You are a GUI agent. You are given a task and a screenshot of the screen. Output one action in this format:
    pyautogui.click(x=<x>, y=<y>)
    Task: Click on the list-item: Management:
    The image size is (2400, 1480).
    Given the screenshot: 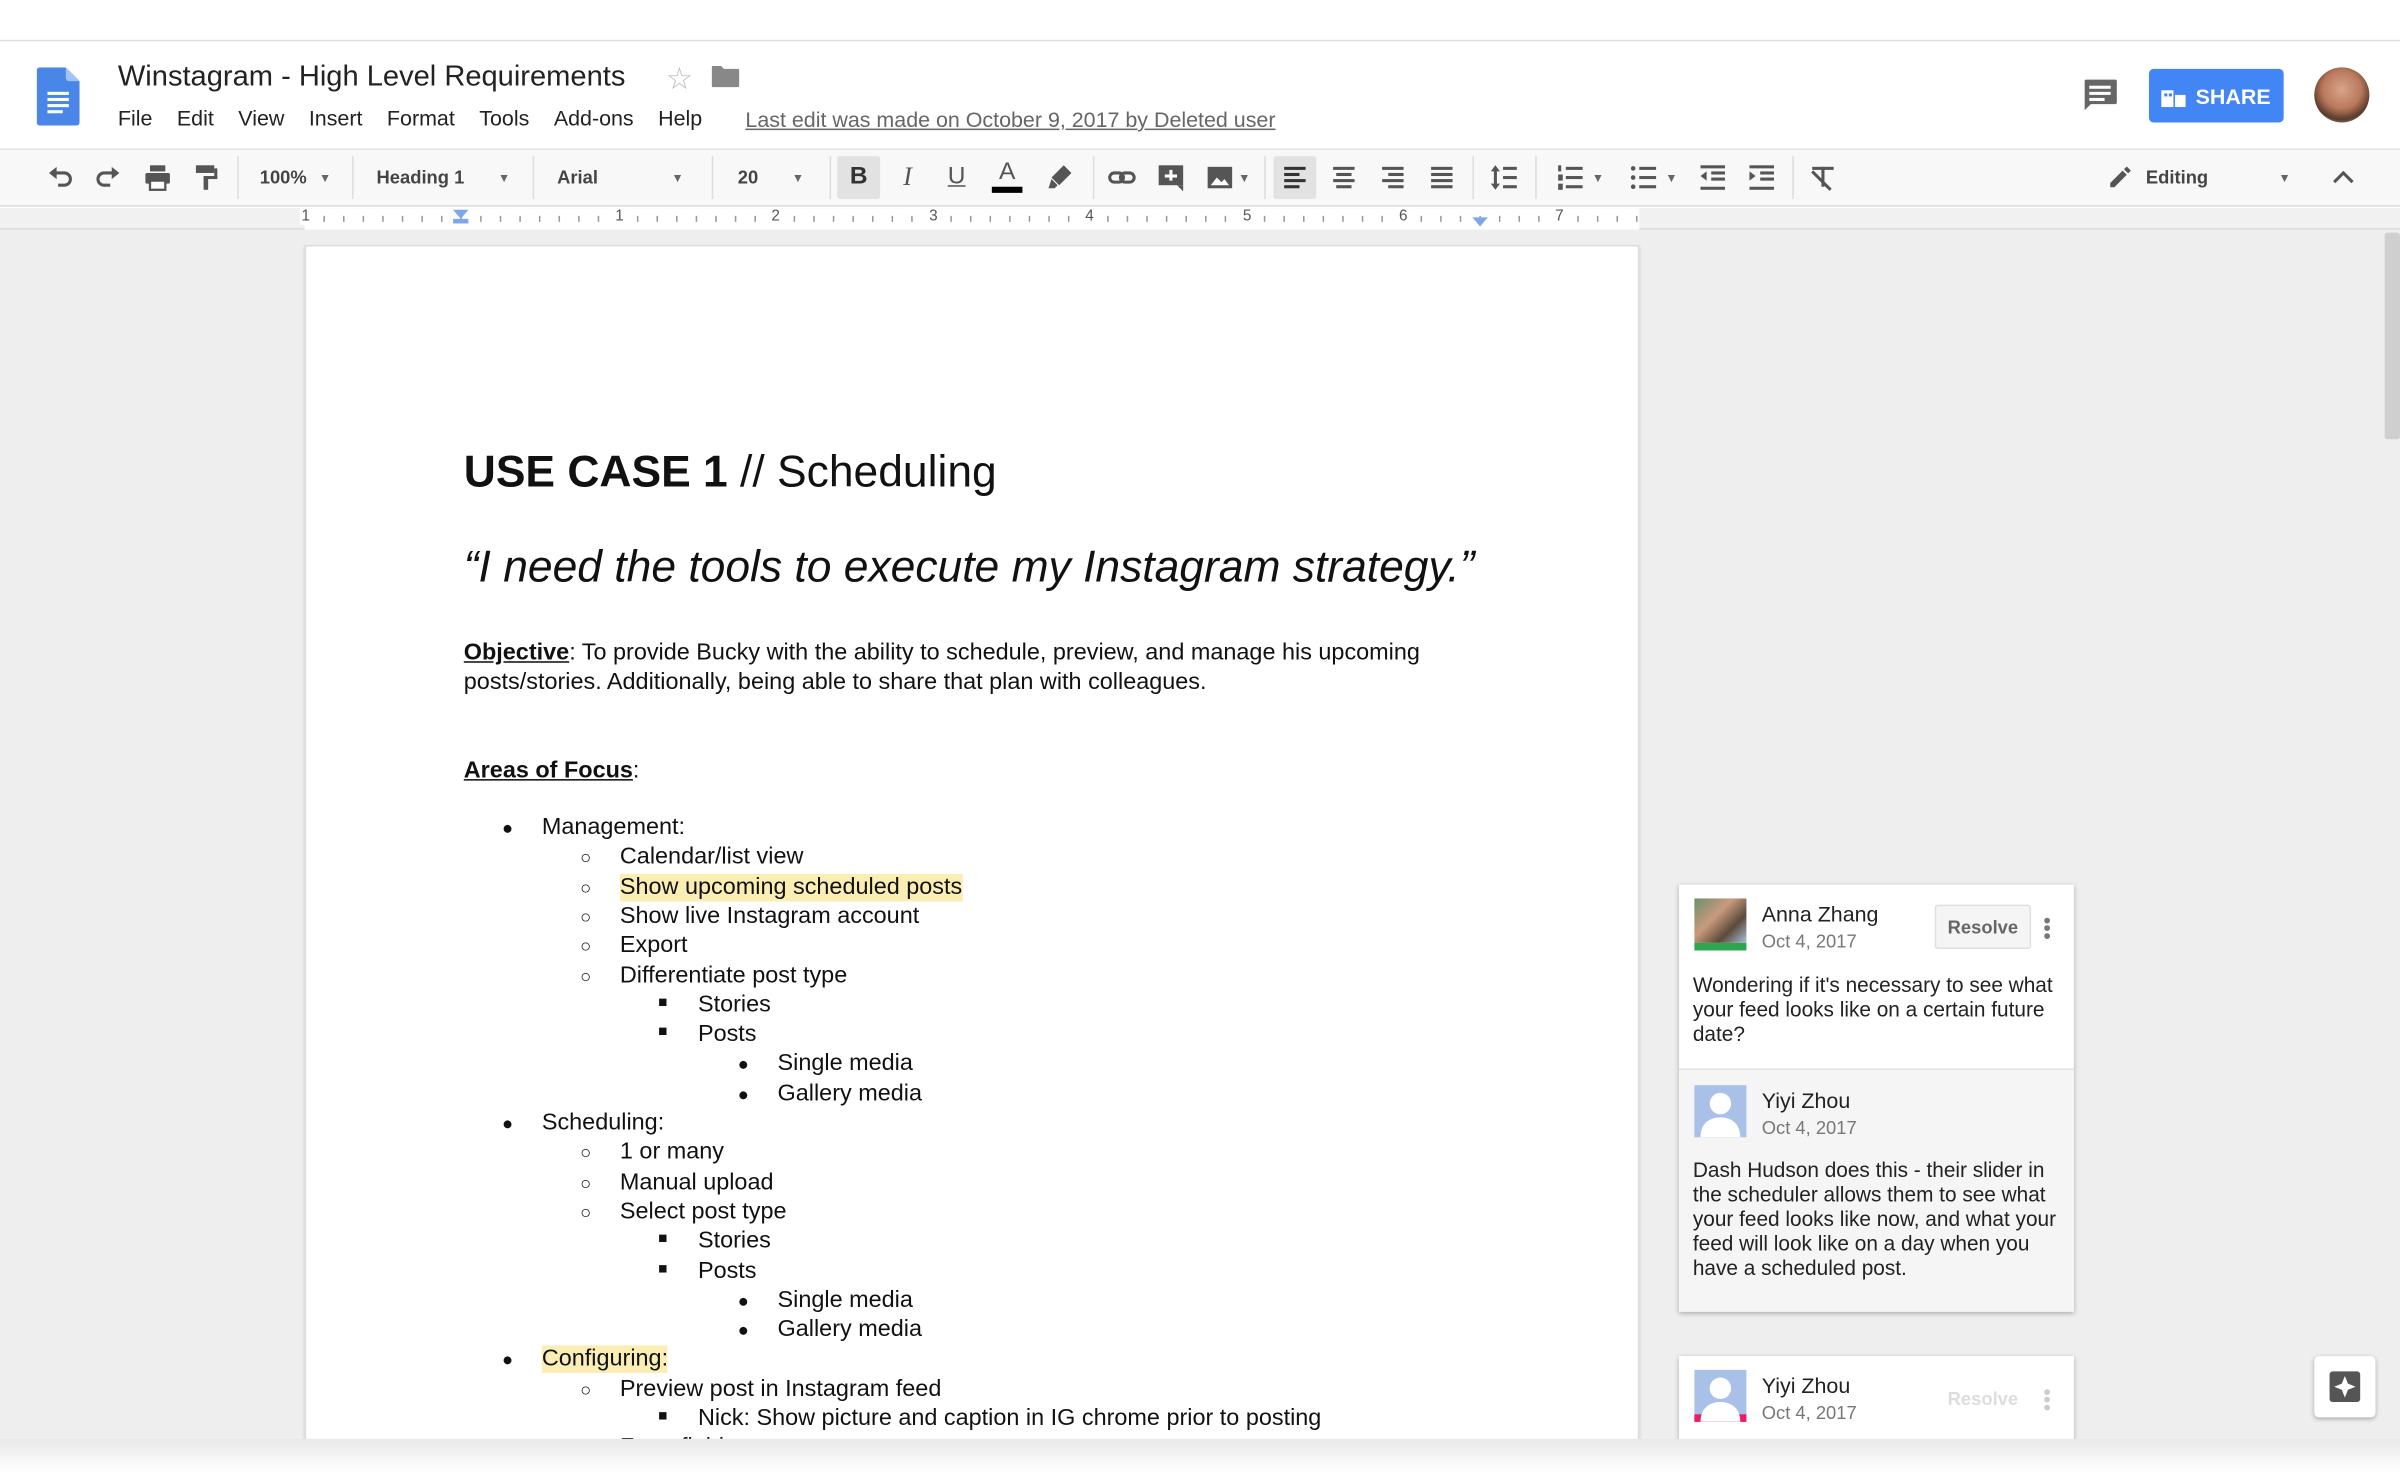 What is the action you would take?
    pyautogui.click(x=613, y=828)
    